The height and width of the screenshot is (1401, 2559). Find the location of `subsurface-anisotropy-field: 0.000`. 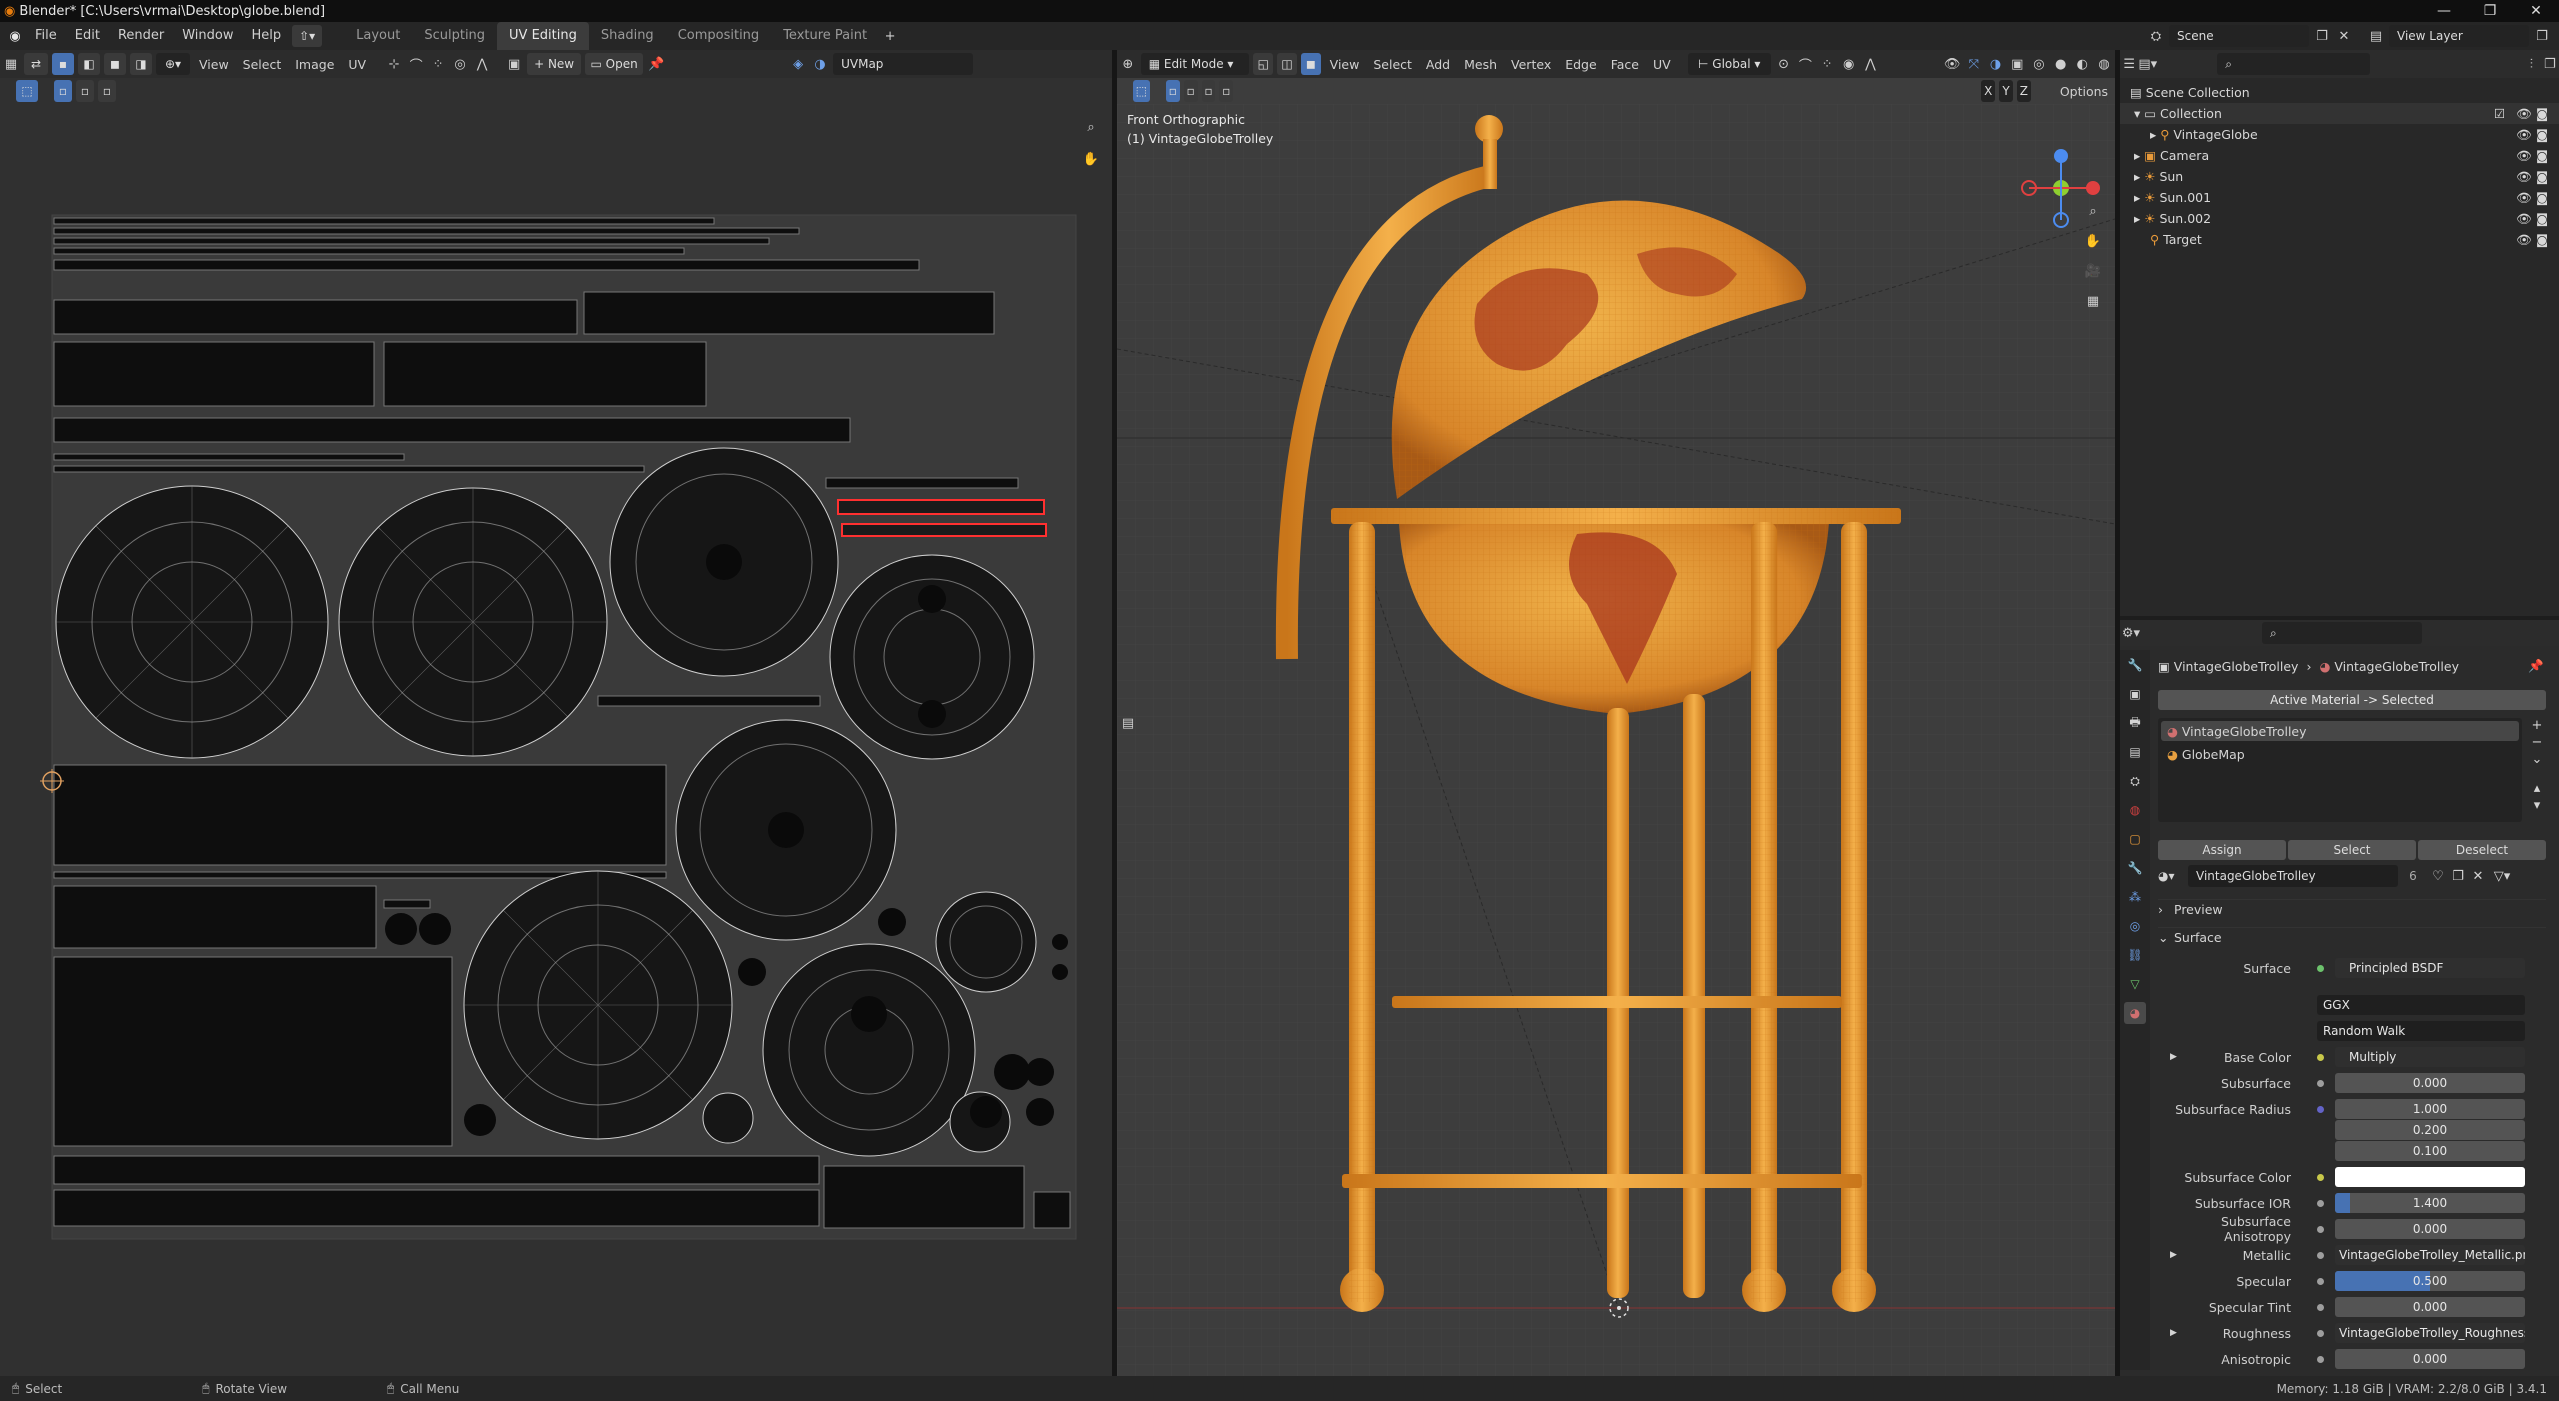

subsurface-anisotropy-field: 0.000 is located at coordinates (2430, 1229).